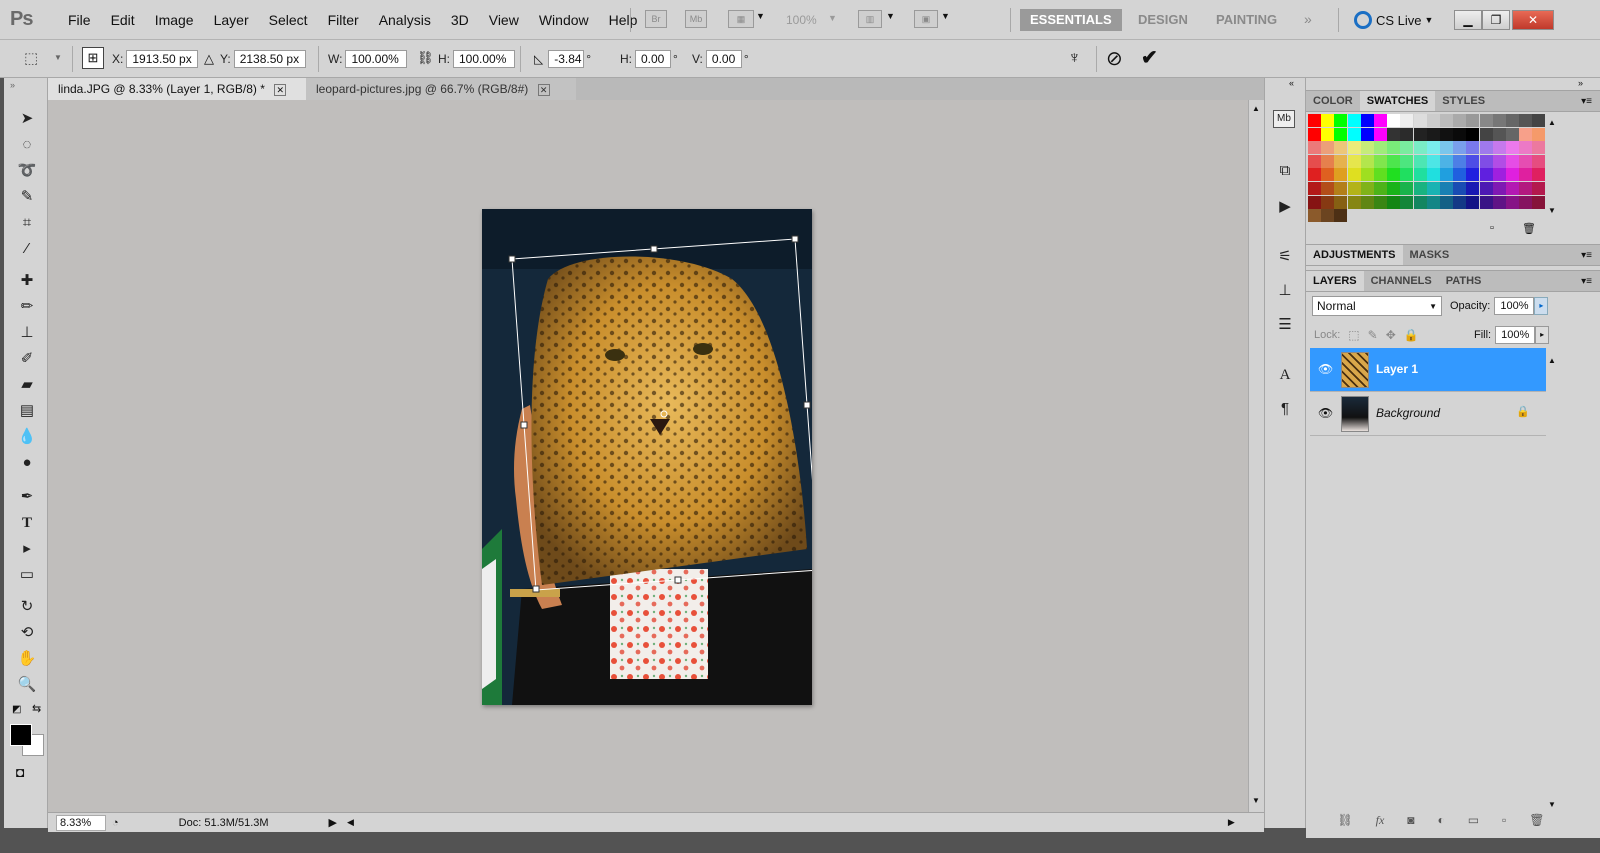 This screenshot has height=853, width=1600. What do you see at coordinates (1256, 456) in the screenshot?
I see `vertical-scrollbar: ▲ ▼` at bounding box center [1256, 456].